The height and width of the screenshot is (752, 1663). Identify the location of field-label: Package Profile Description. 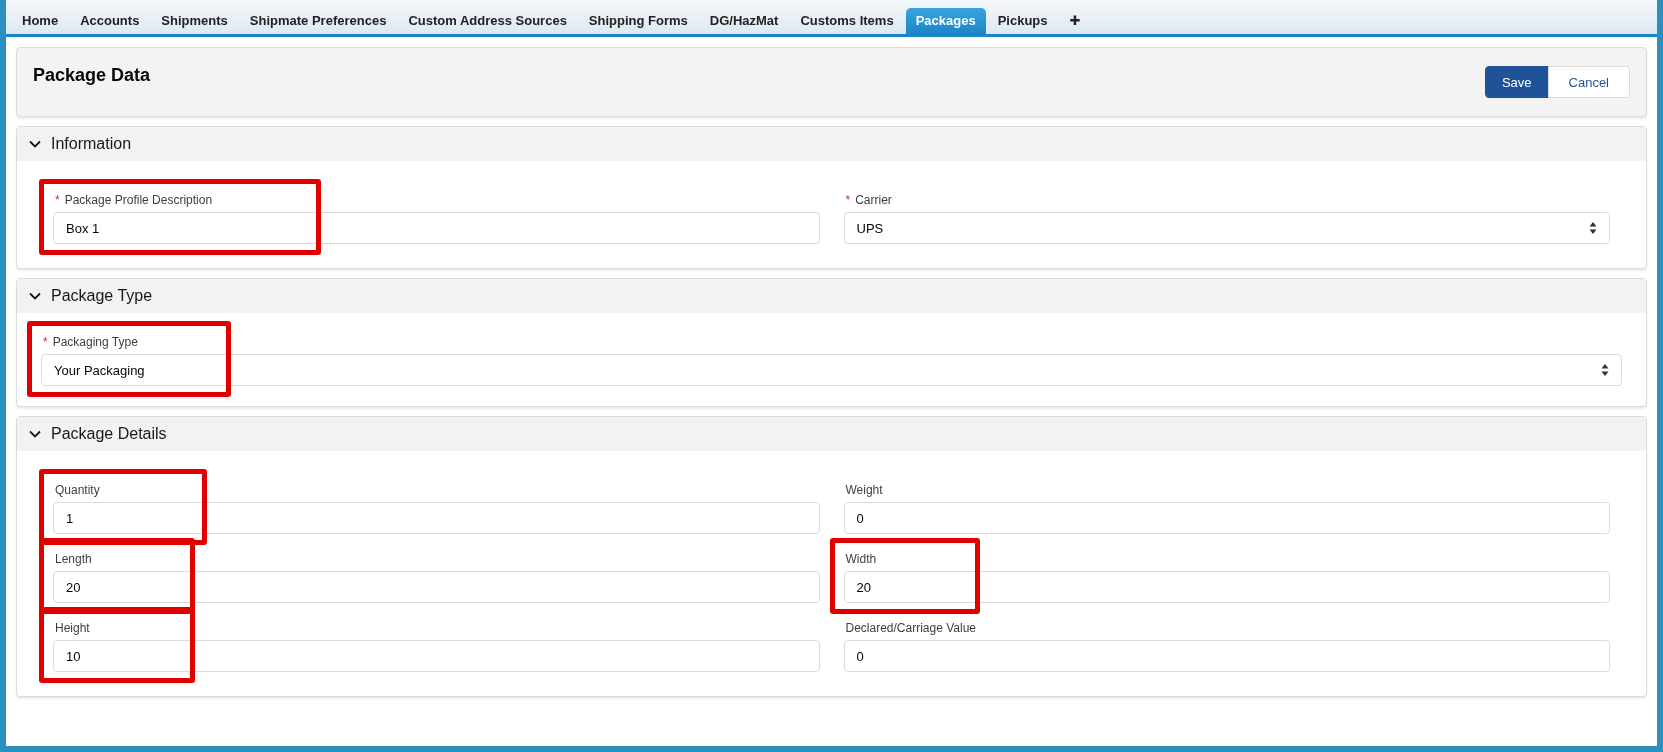
(138, 200).